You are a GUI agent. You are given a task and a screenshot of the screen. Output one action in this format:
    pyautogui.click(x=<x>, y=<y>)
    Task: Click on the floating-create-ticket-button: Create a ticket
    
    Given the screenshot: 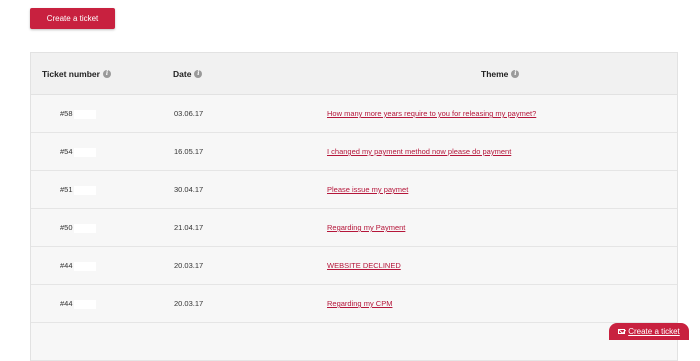 What is the action you would take?
    pyautogui.click(x=649, y=331)
    